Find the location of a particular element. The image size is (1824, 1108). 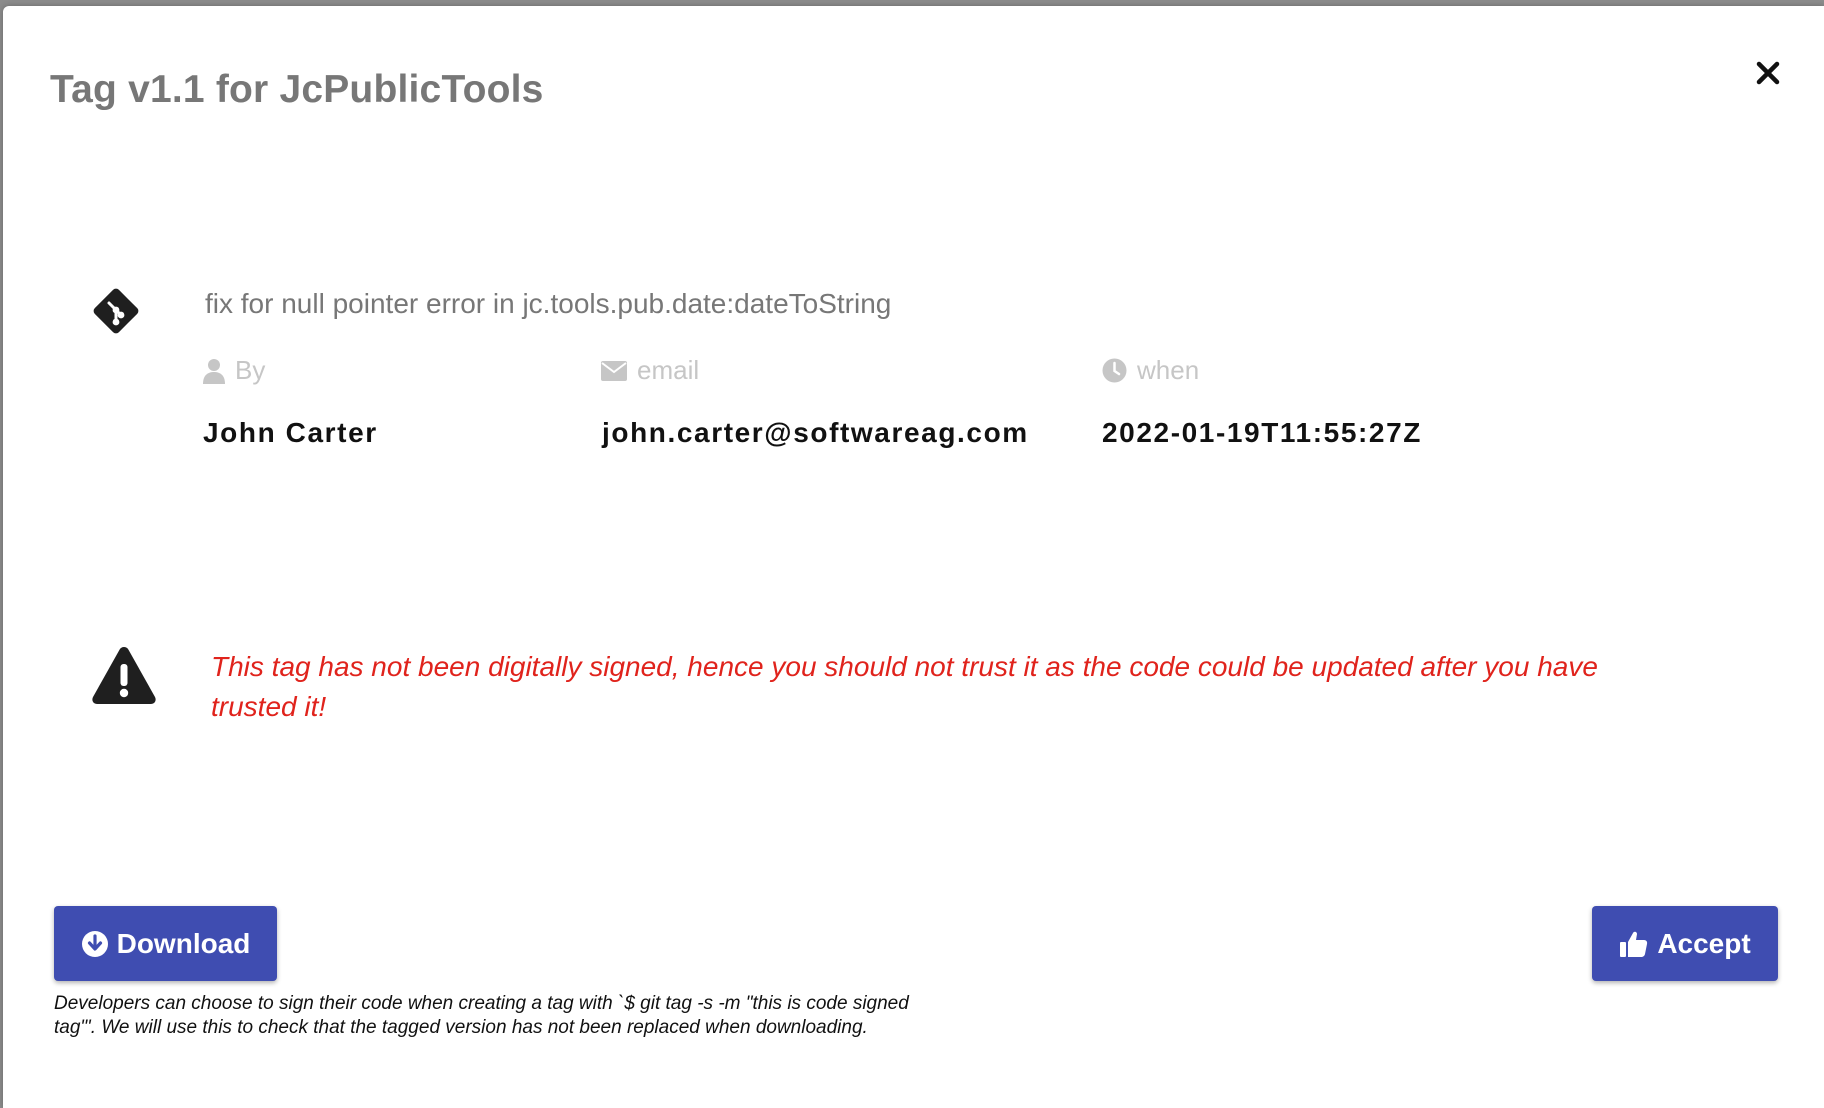

download-button-label: Download is located at coordinates (183, 943).